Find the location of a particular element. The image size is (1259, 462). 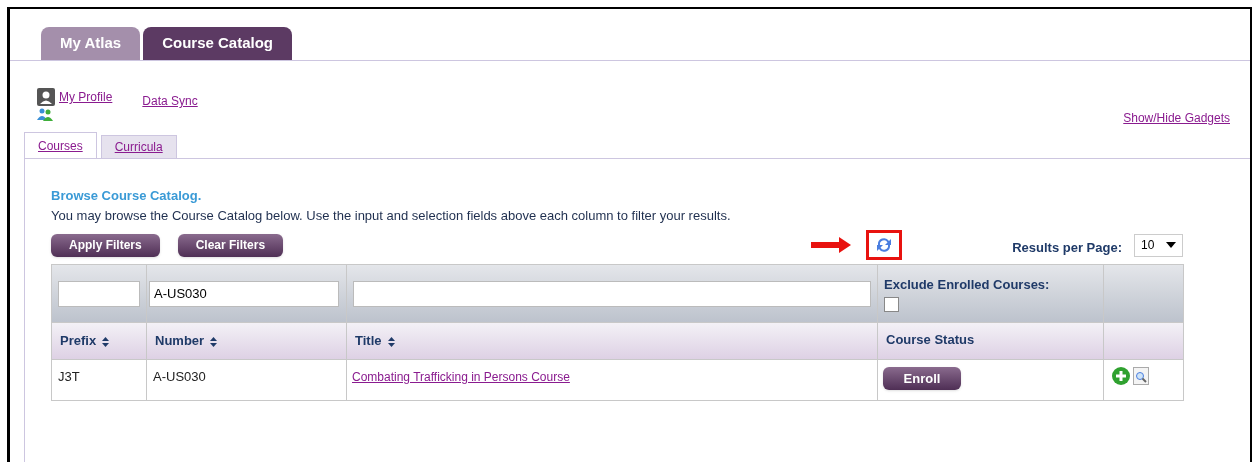

column-header: Prefix is located at coordinates (78, 341).